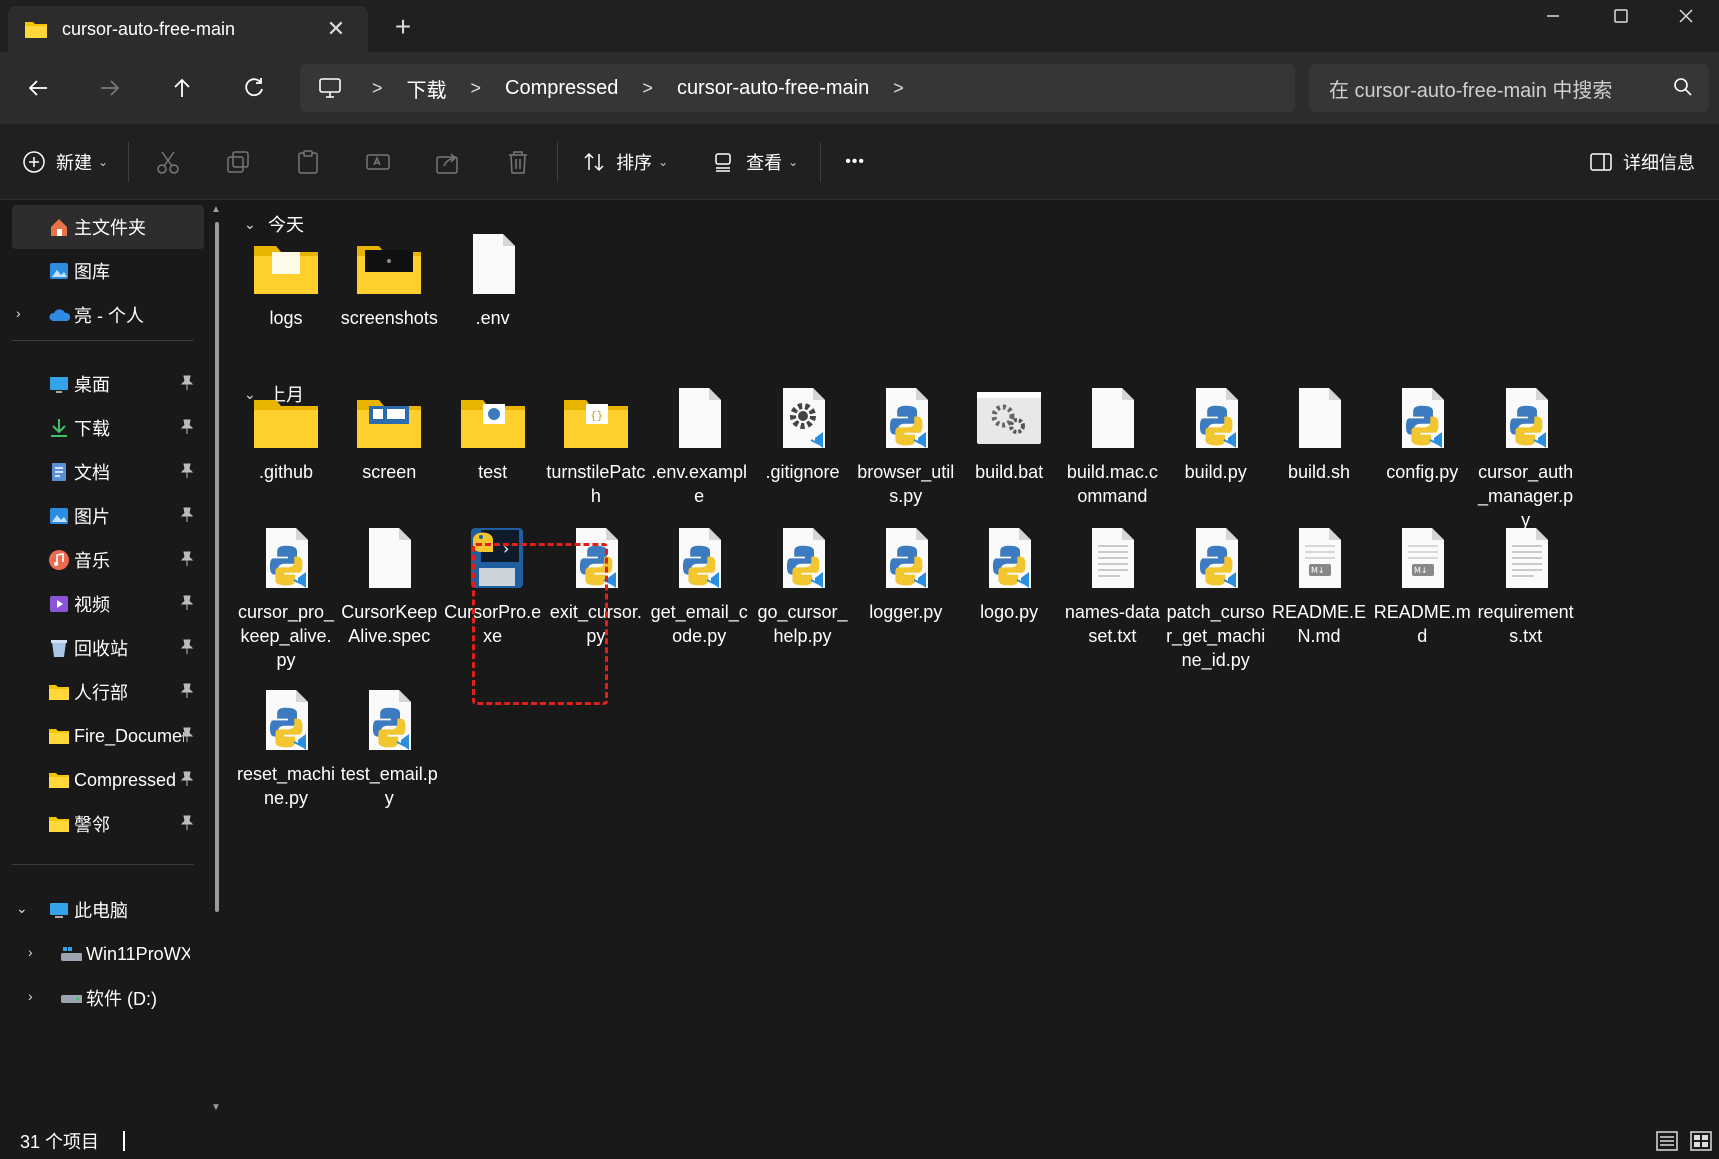 This screenshot has height=1159, width=1719. Describe the element at coordinates (1526, 585) in the screenshot. I see `file-item: requirements.txt` at that location.